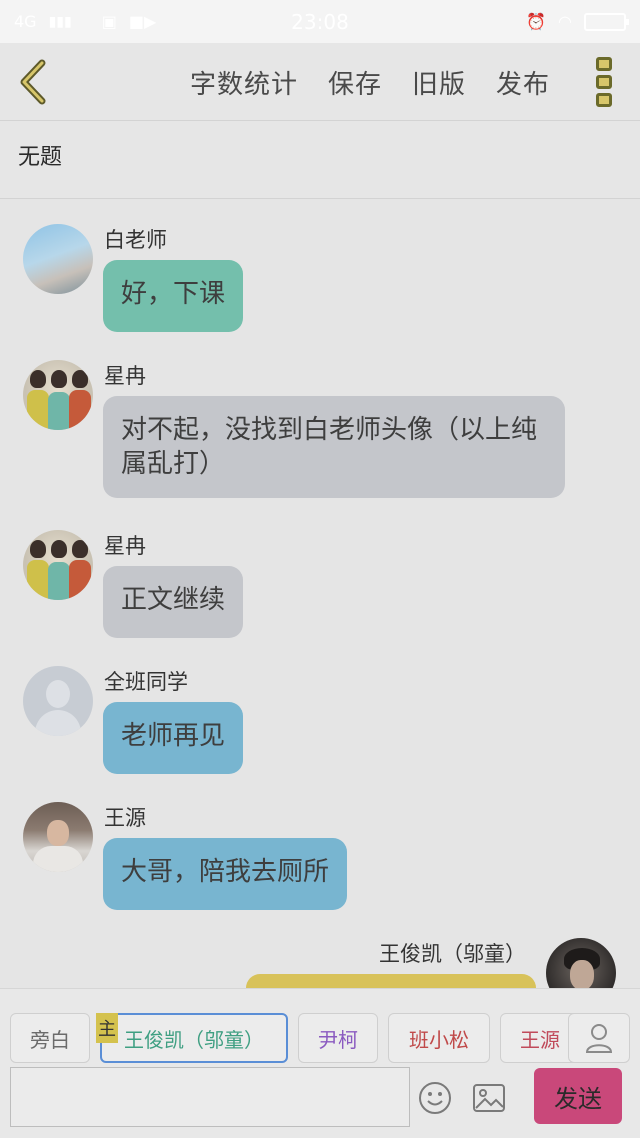 The height and width of the screenshot is (1138, 640). What do you see at coordinates (536, 21) in the screenshot?
I see `alarm-icon: ⏰` at bounding box center [536, 21].